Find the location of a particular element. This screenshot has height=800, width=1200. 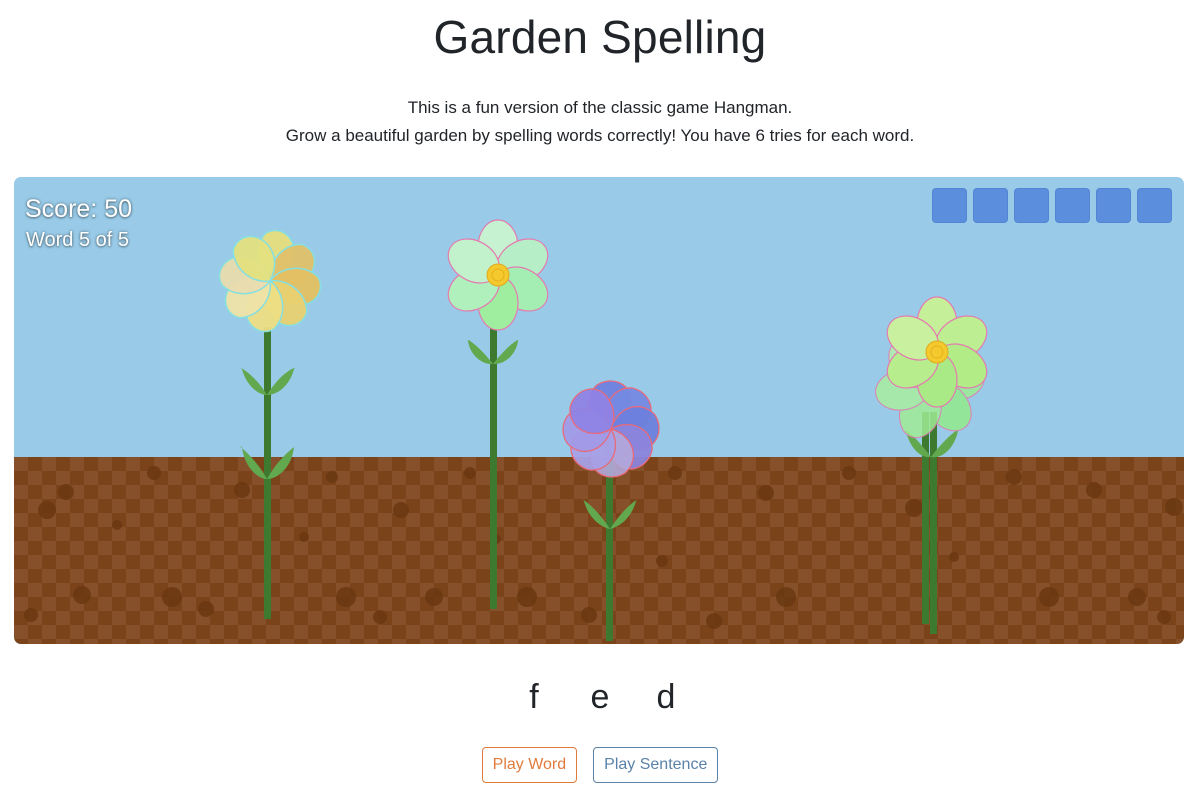

word-letters: f e d is located at coordinates (600, 697).